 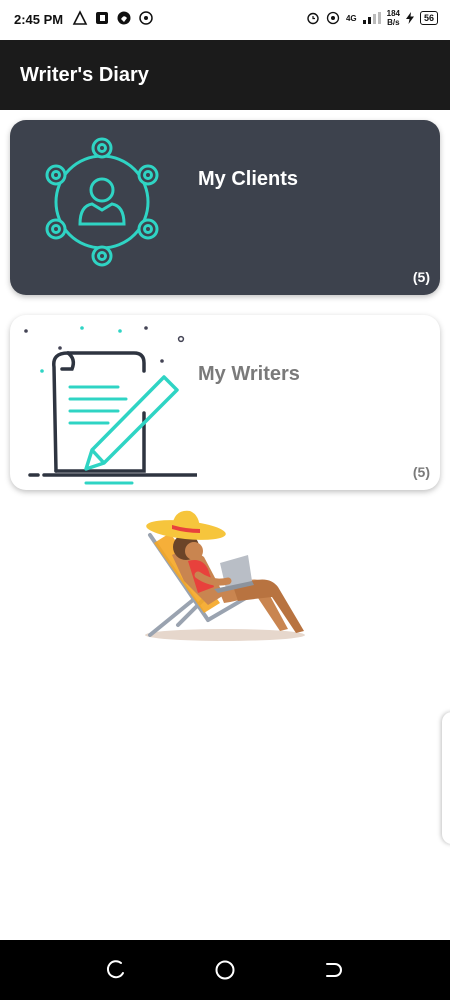 What do you see at coordinates (80, 17) in the screenshot?
I see `warning-icon` at bounding box center [80, 17].